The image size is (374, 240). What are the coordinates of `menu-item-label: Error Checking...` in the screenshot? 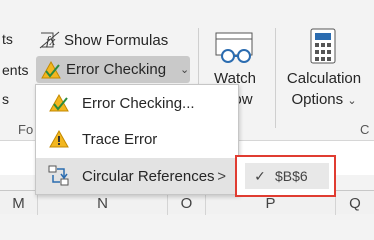 It's located at (138, 103).